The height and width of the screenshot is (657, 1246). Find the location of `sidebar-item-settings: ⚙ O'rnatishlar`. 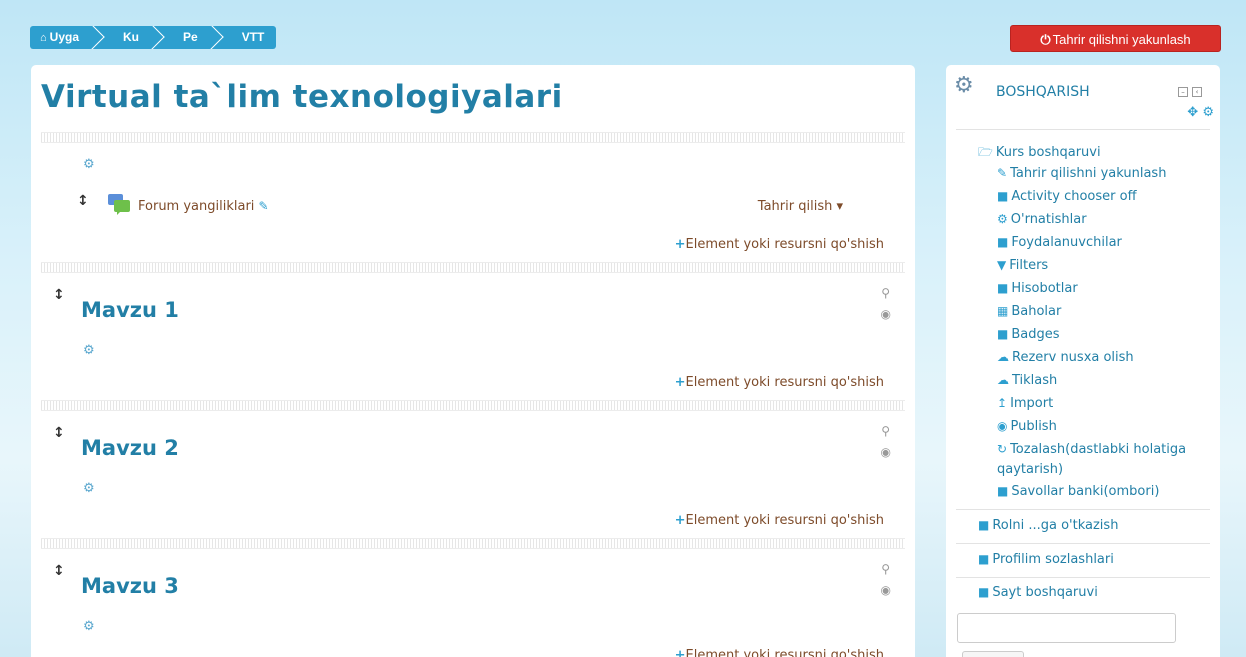

sidebar-item-settings: ⚙ O'rnatishlar is located at coordinates (1042, 219).